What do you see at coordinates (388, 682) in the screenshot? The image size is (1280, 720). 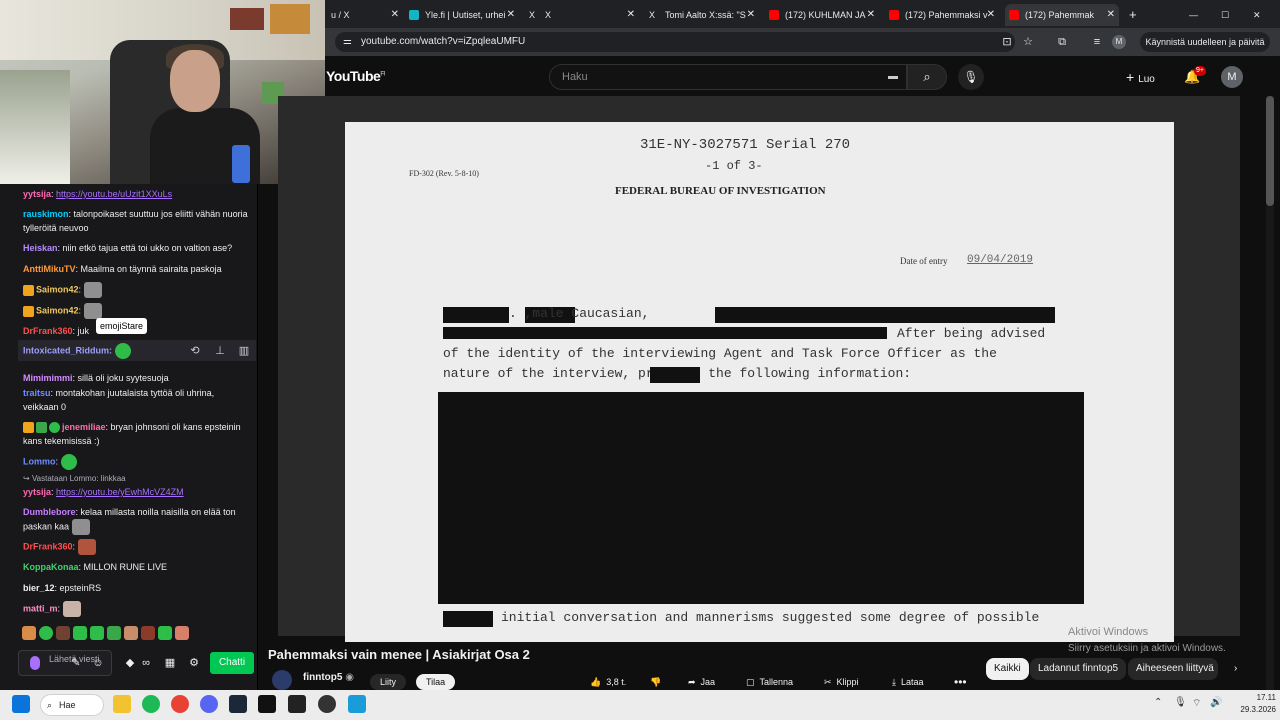 I see `join-button: Liity` at bounding box center [388, 682].